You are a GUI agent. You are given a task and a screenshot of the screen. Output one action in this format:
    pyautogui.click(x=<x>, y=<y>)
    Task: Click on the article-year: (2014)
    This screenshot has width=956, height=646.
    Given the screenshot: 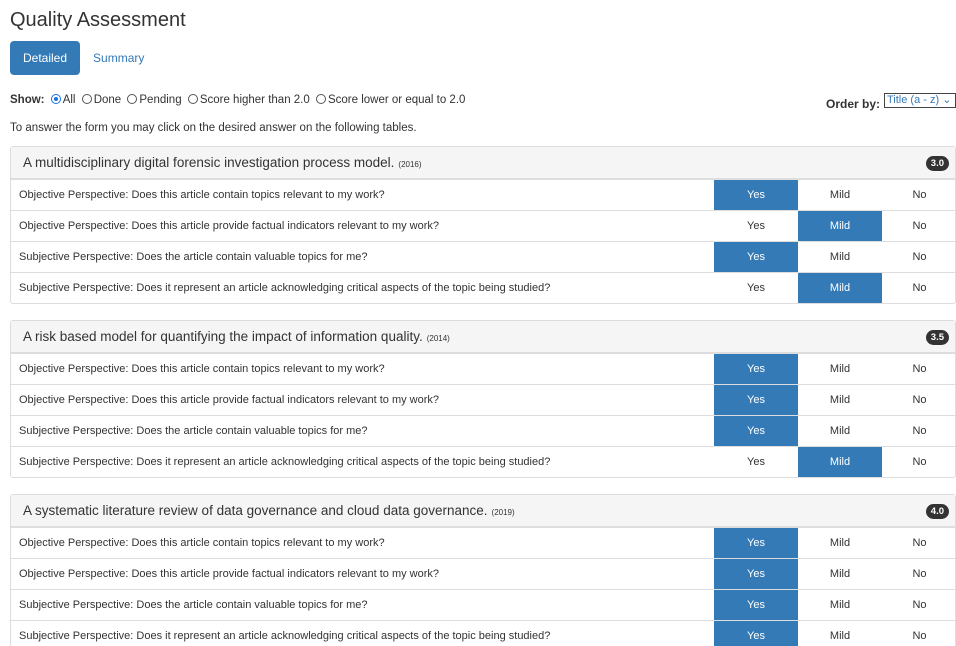 What is the action you would take?
    pyautogui.click(x=438, y=338)
    